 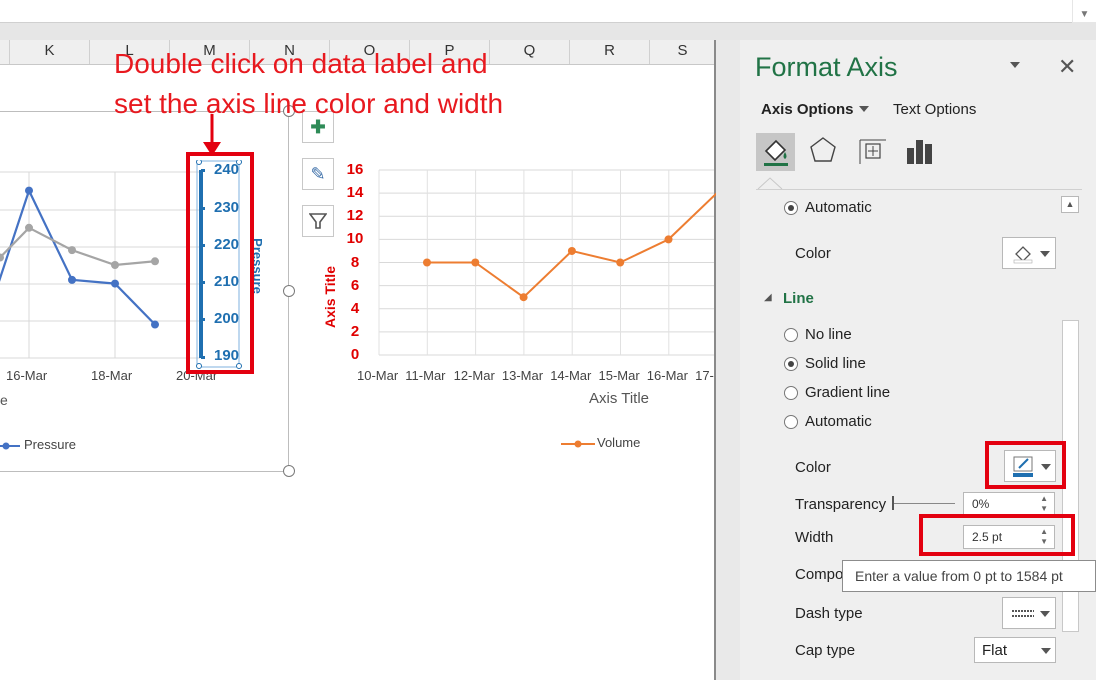 I want to click on chart2-y-tick: 10, so click(x=355, y=239).